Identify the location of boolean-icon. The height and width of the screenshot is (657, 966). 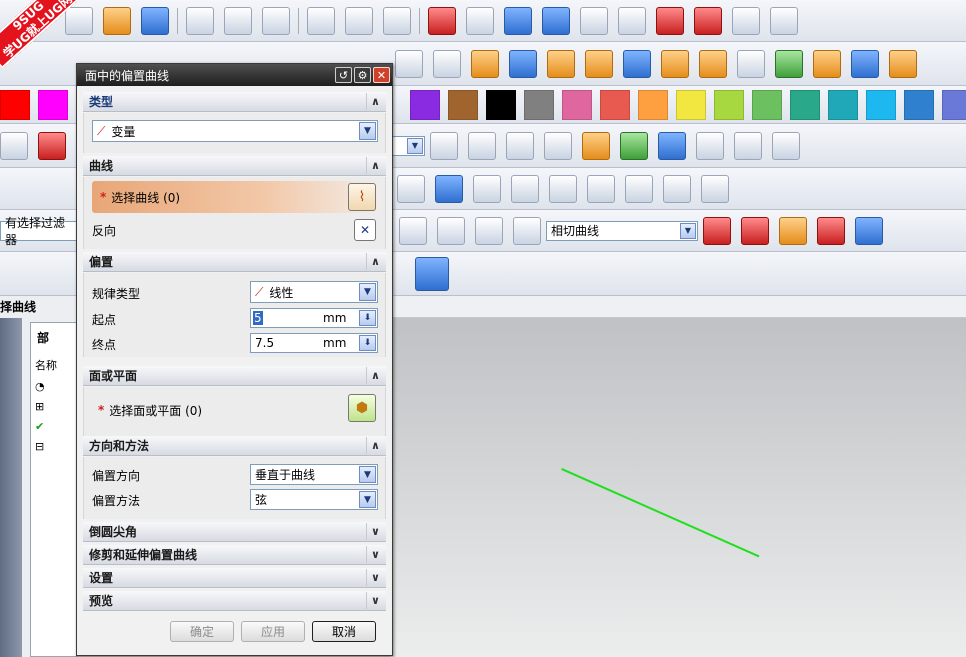
(789, 63).